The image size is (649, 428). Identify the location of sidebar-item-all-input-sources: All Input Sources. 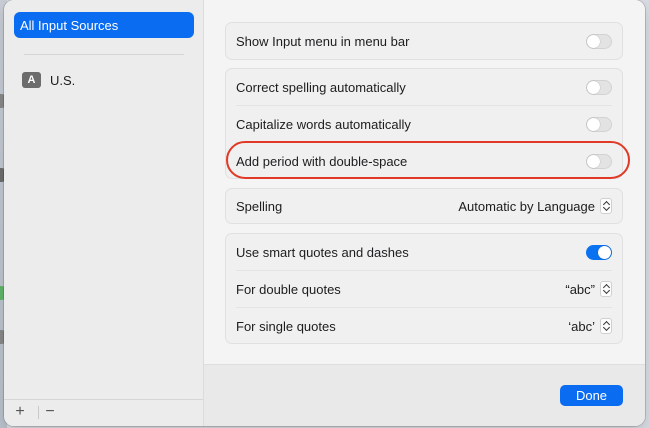
(104, 25).